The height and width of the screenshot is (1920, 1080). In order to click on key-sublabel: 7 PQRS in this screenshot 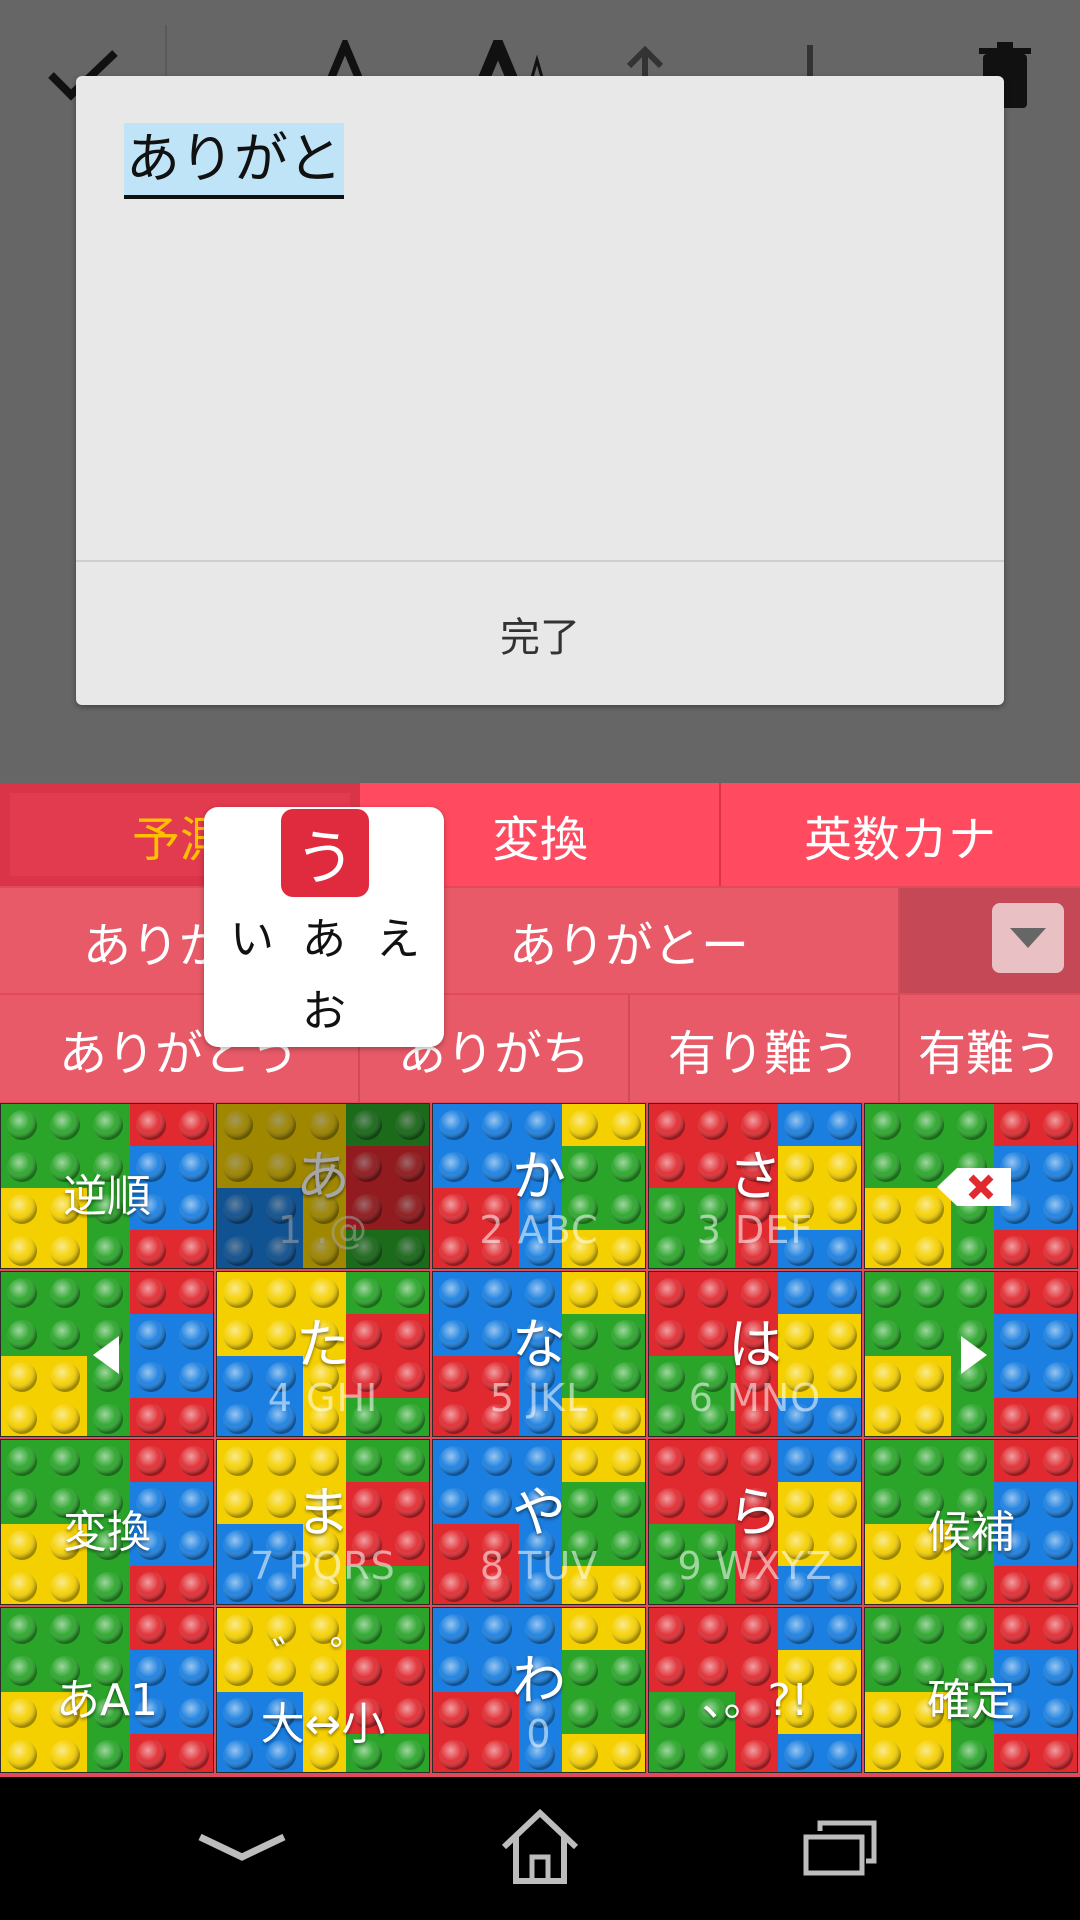, I will do `click(323, 1566)`.